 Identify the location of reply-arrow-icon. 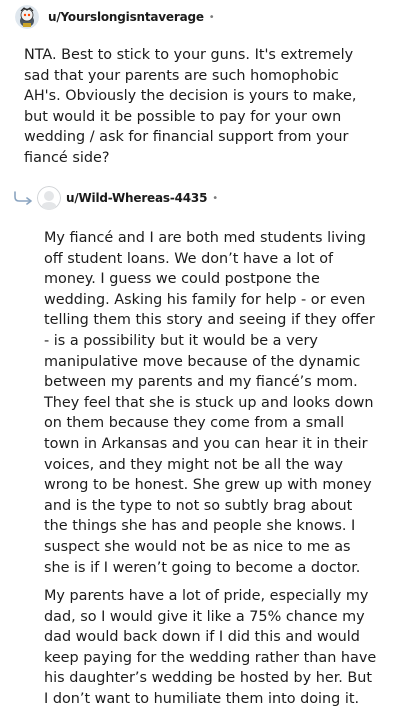
(23, 199).